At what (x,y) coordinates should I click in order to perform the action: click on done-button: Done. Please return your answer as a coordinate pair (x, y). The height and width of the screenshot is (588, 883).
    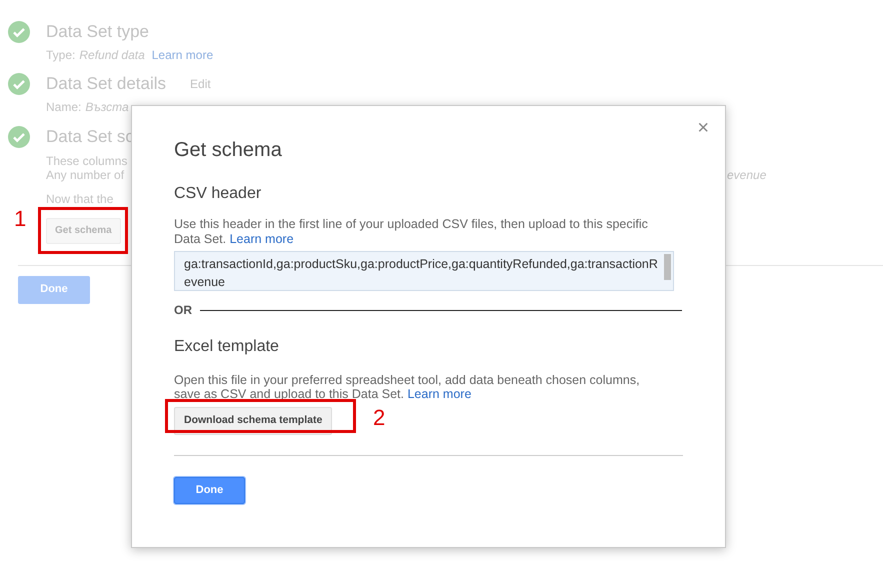
    Looking at the image, I should click on (209, 490).